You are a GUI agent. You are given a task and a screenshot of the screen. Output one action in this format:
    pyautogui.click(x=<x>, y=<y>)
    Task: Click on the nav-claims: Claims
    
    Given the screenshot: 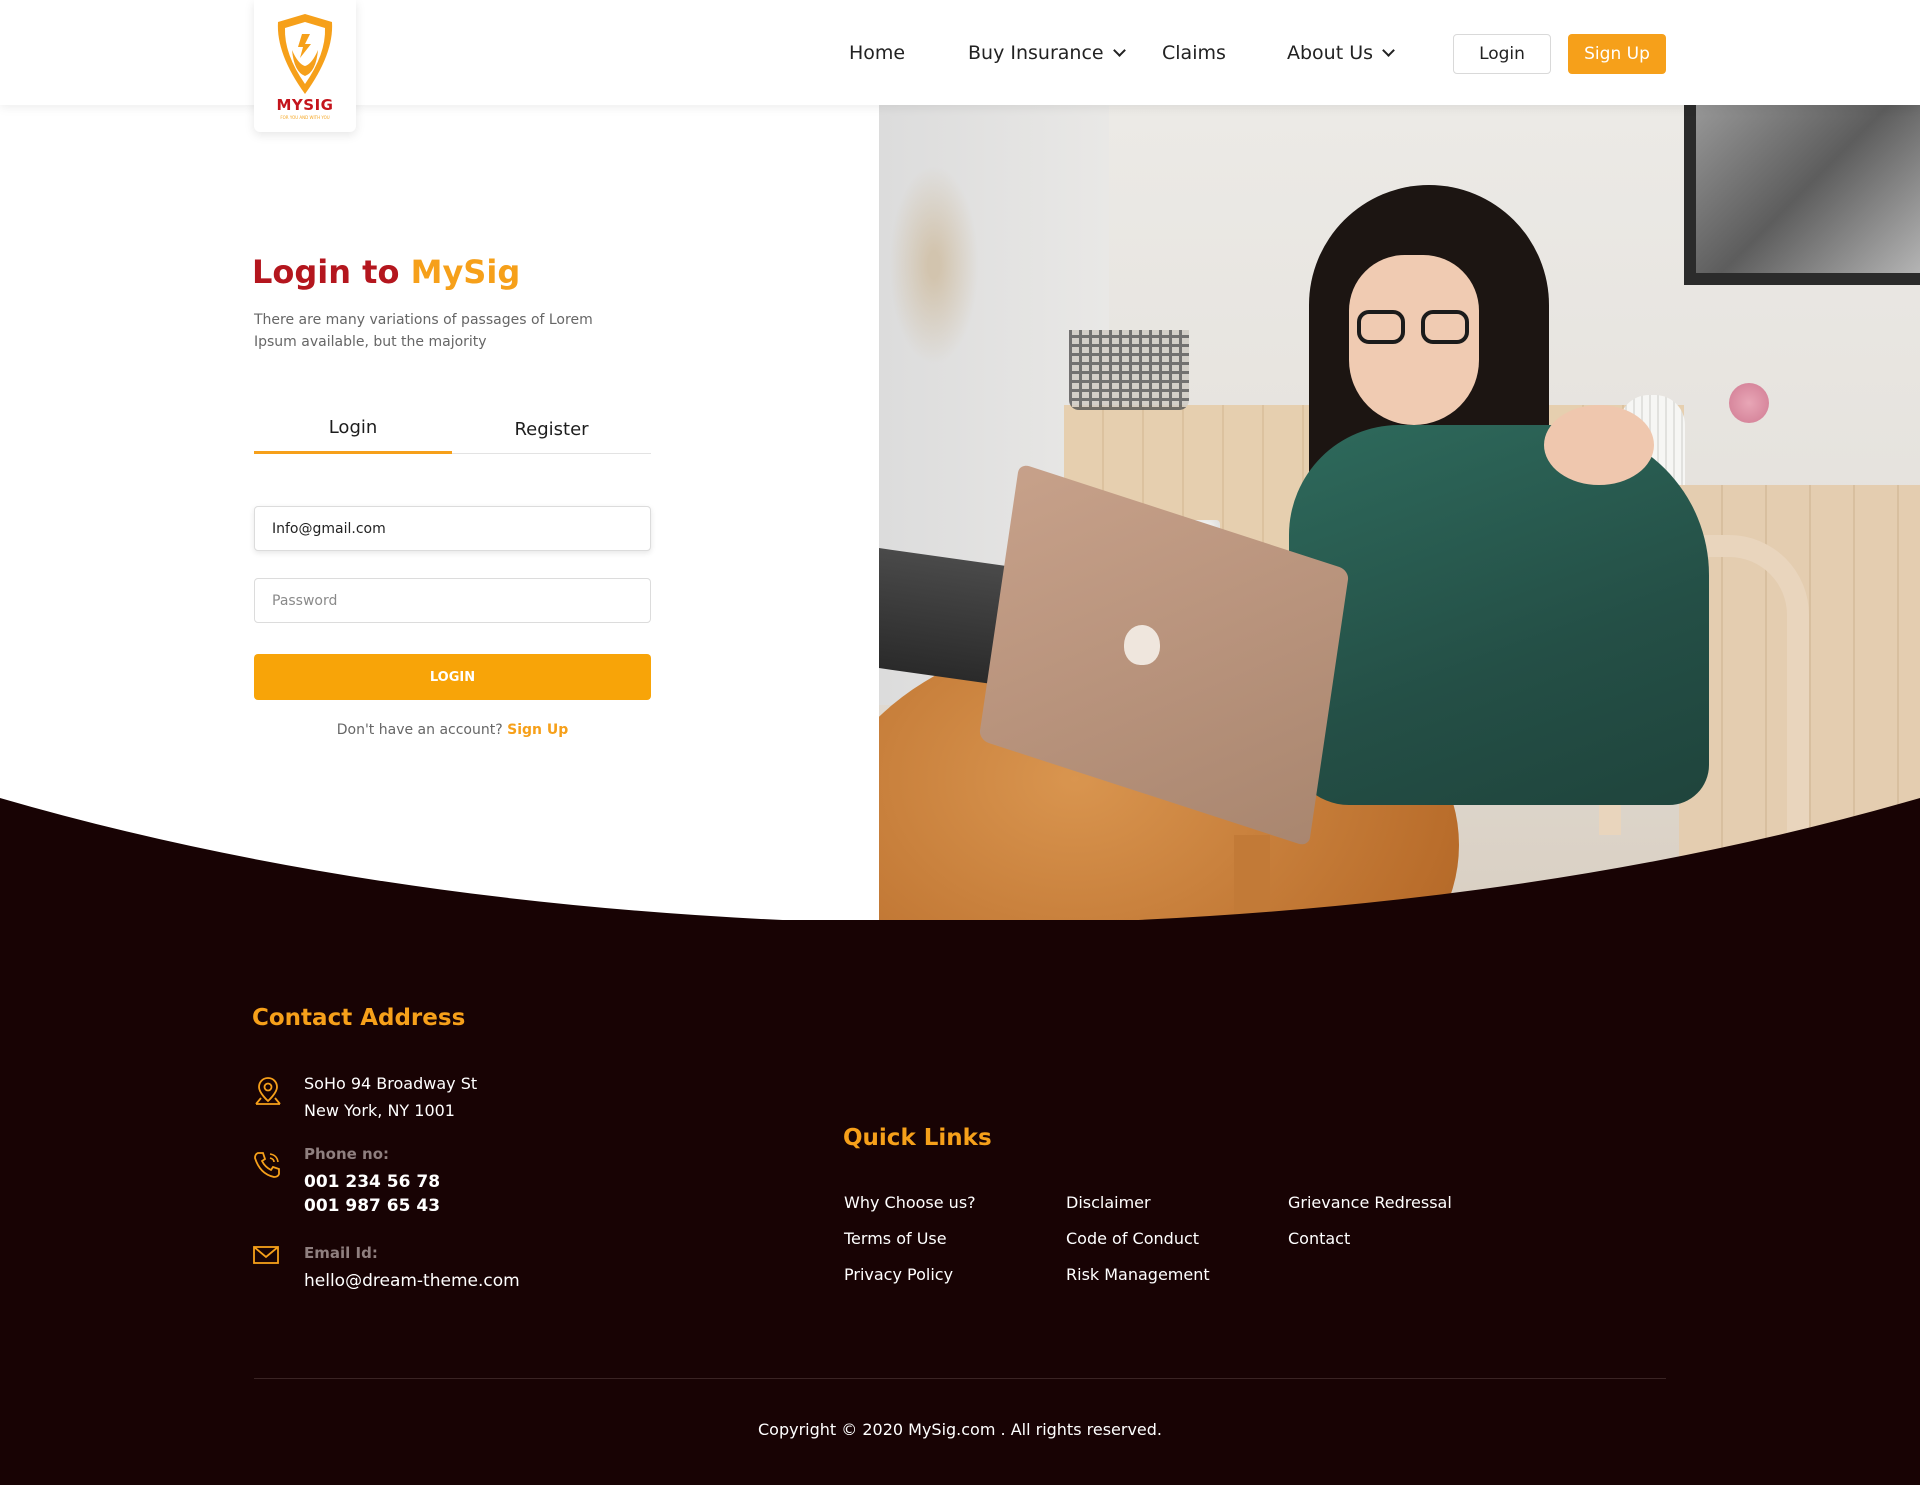 What is the action you would take?
    pyautogui.click(x=1194, y=53)
    